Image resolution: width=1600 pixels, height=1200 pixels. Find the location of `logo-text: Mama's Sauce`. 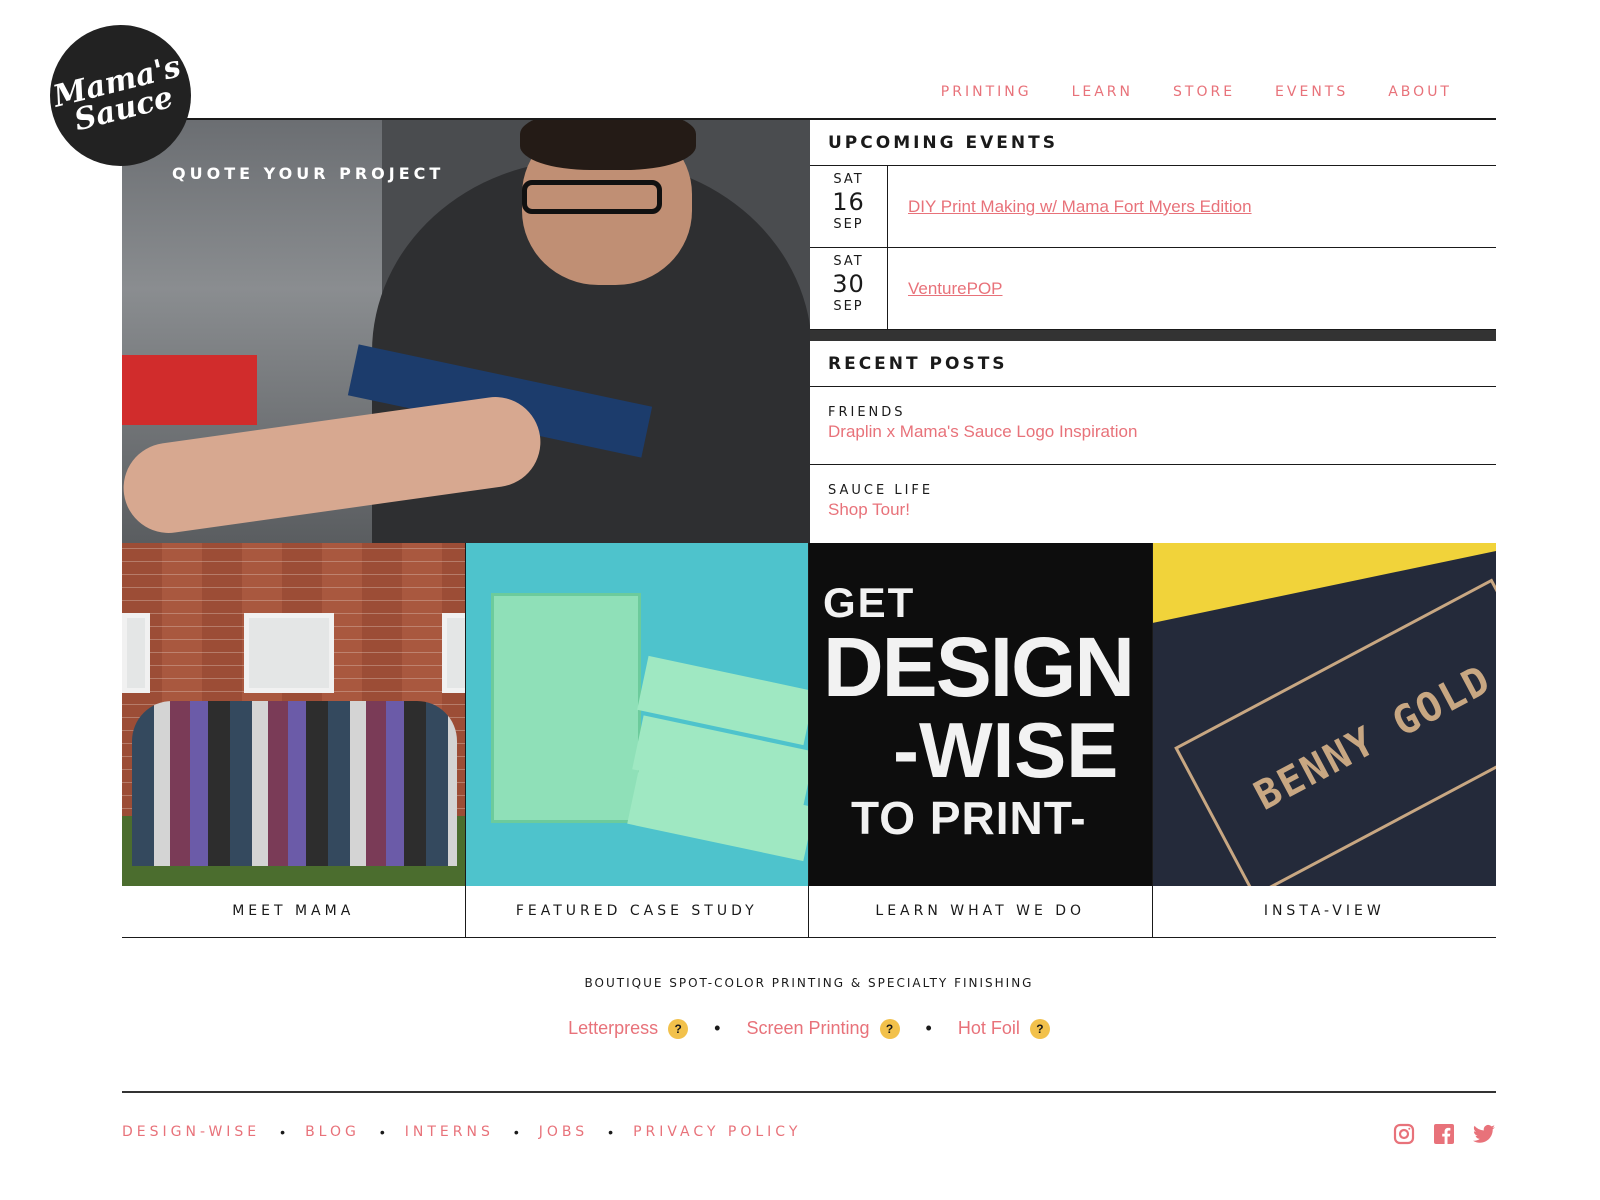

logo-text: Mama's Sauce is located at coordinates (117, 93).